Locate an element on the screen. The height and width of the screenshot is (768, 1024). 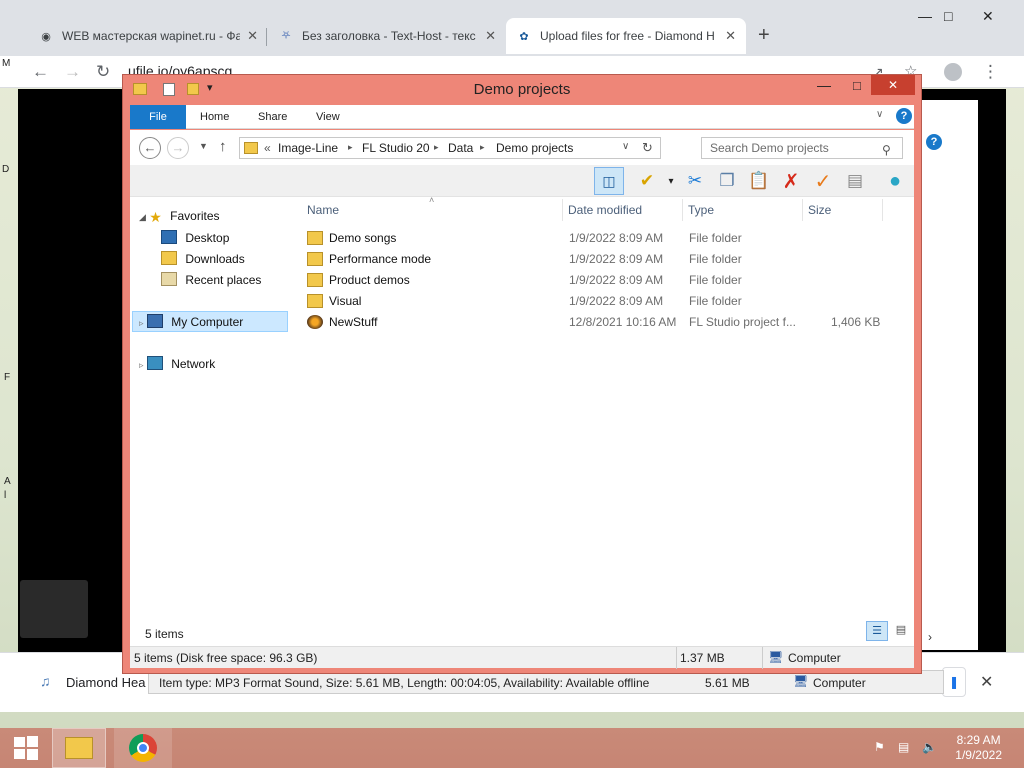
browser-tab-ufile: ✿ Upload files for free - Diamond H ✕ is located at coordinates (626, 36).